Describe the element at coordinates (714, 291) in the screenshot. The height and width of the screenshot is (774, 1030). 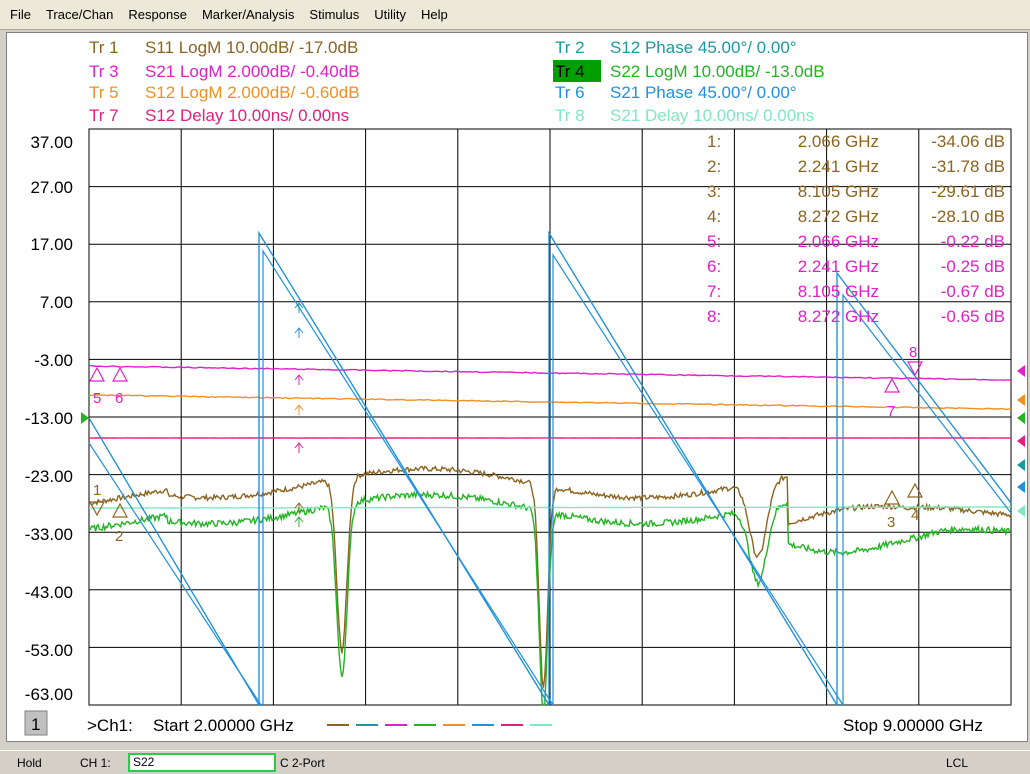
I see `marker-num: 7:` at that location.